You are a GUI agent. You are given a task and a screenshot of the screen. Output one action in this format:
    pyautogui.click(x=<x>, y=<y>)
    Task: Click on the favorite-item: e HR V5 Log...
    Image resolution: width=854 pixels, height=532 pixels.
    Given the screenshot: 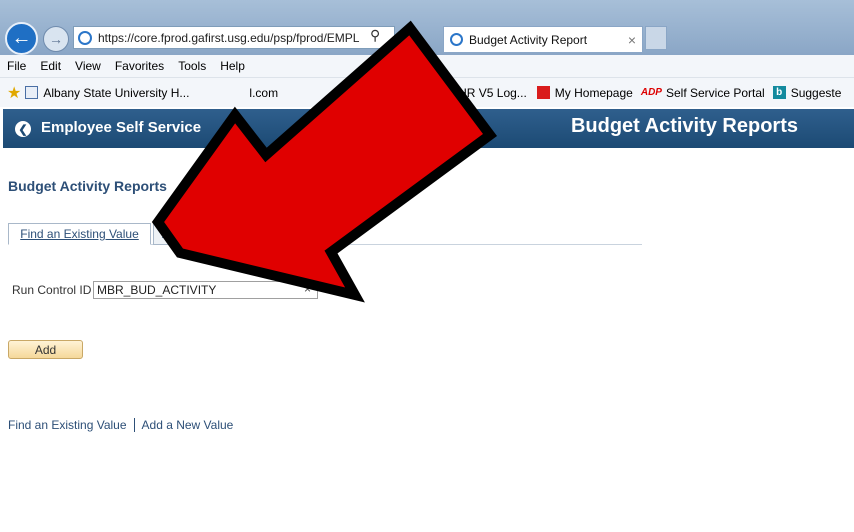 What is the action you would take?
    pyautogui.click(x=487, y=93)
    